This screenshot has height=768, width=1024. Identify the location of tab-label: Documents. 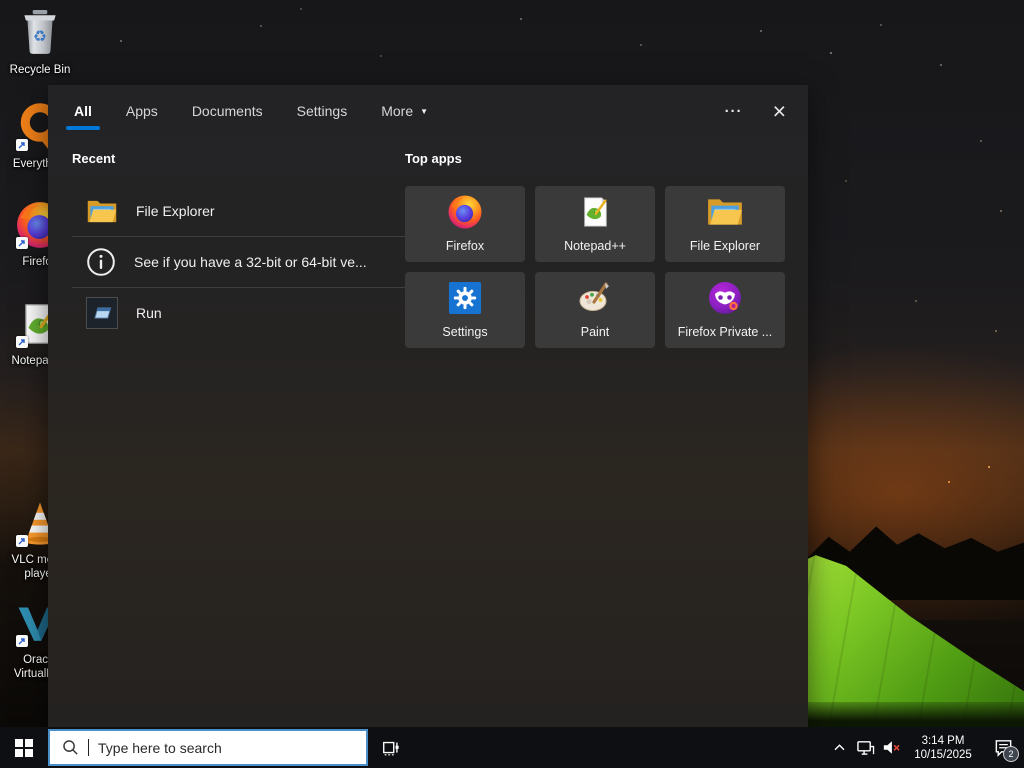
(227, 111).